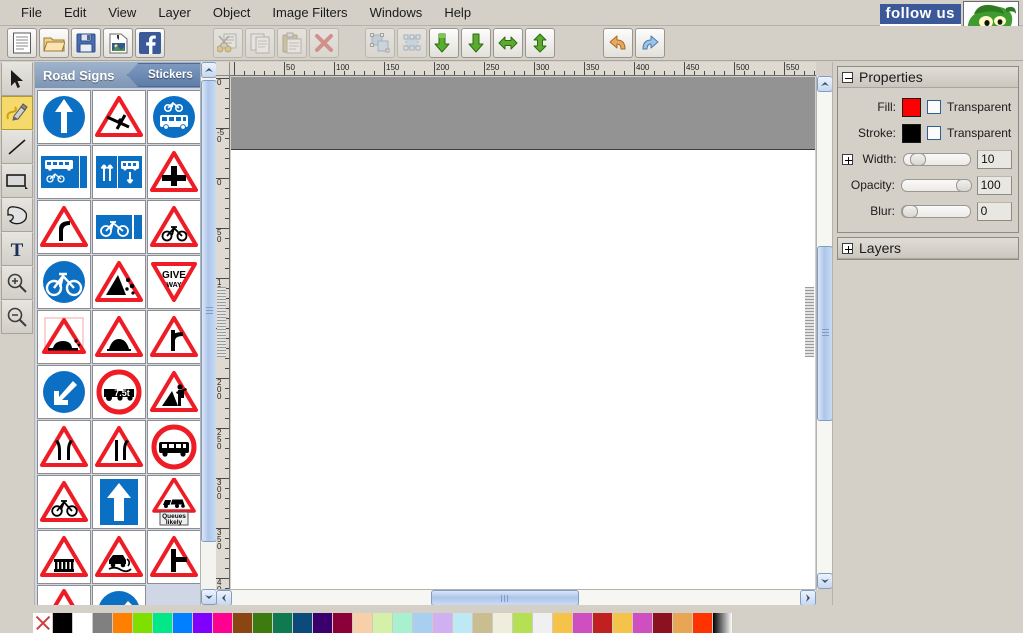  Describe the element at coordinates (505, 598) in the screenshot. I see `canvas-scroll-hthumb` at that location.